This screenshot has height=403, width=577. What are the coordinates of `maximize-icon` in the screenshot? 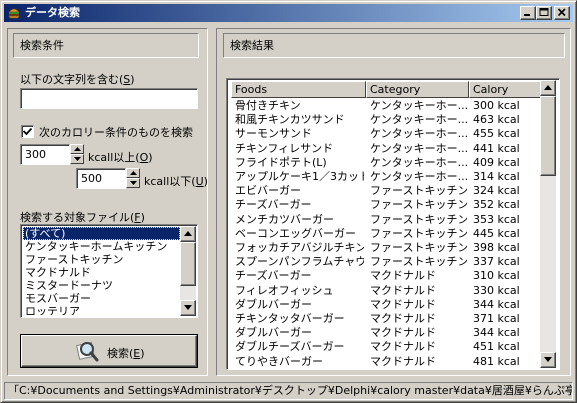 It's located at (544, 12).